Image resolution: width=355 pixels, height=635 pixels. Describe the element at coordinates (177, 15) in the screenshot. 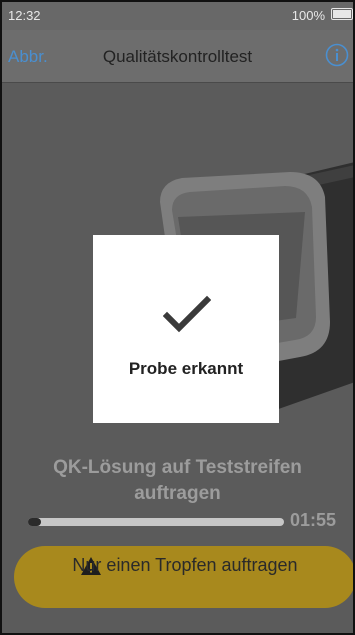

I see `status-bar: 12:32 100%` at that location.